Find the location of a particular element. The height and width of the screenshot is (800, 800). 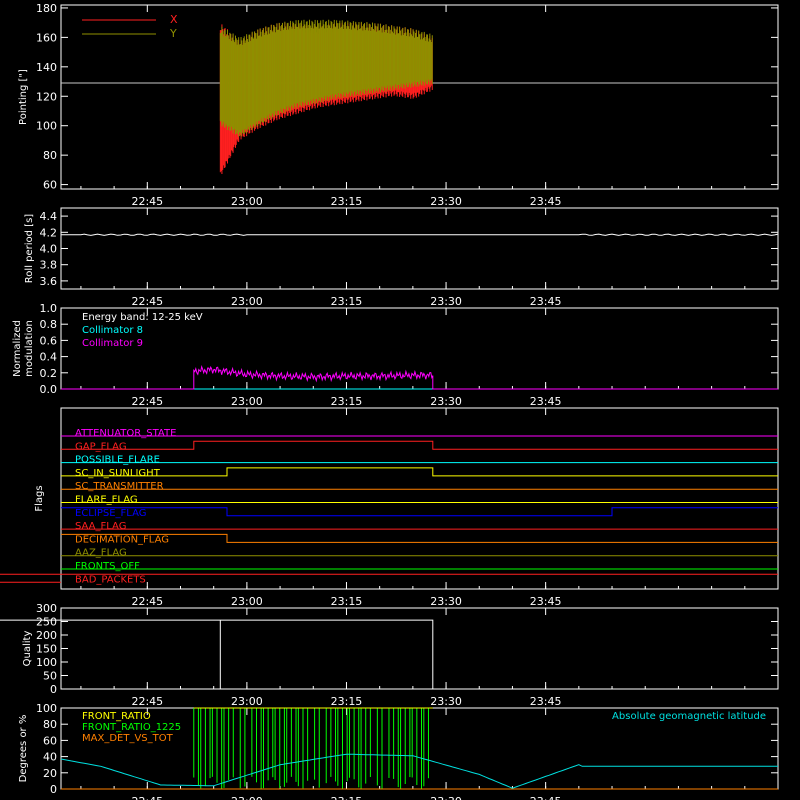

pointing-xtick-label: 22:45 is located at coordinates (147, 201).